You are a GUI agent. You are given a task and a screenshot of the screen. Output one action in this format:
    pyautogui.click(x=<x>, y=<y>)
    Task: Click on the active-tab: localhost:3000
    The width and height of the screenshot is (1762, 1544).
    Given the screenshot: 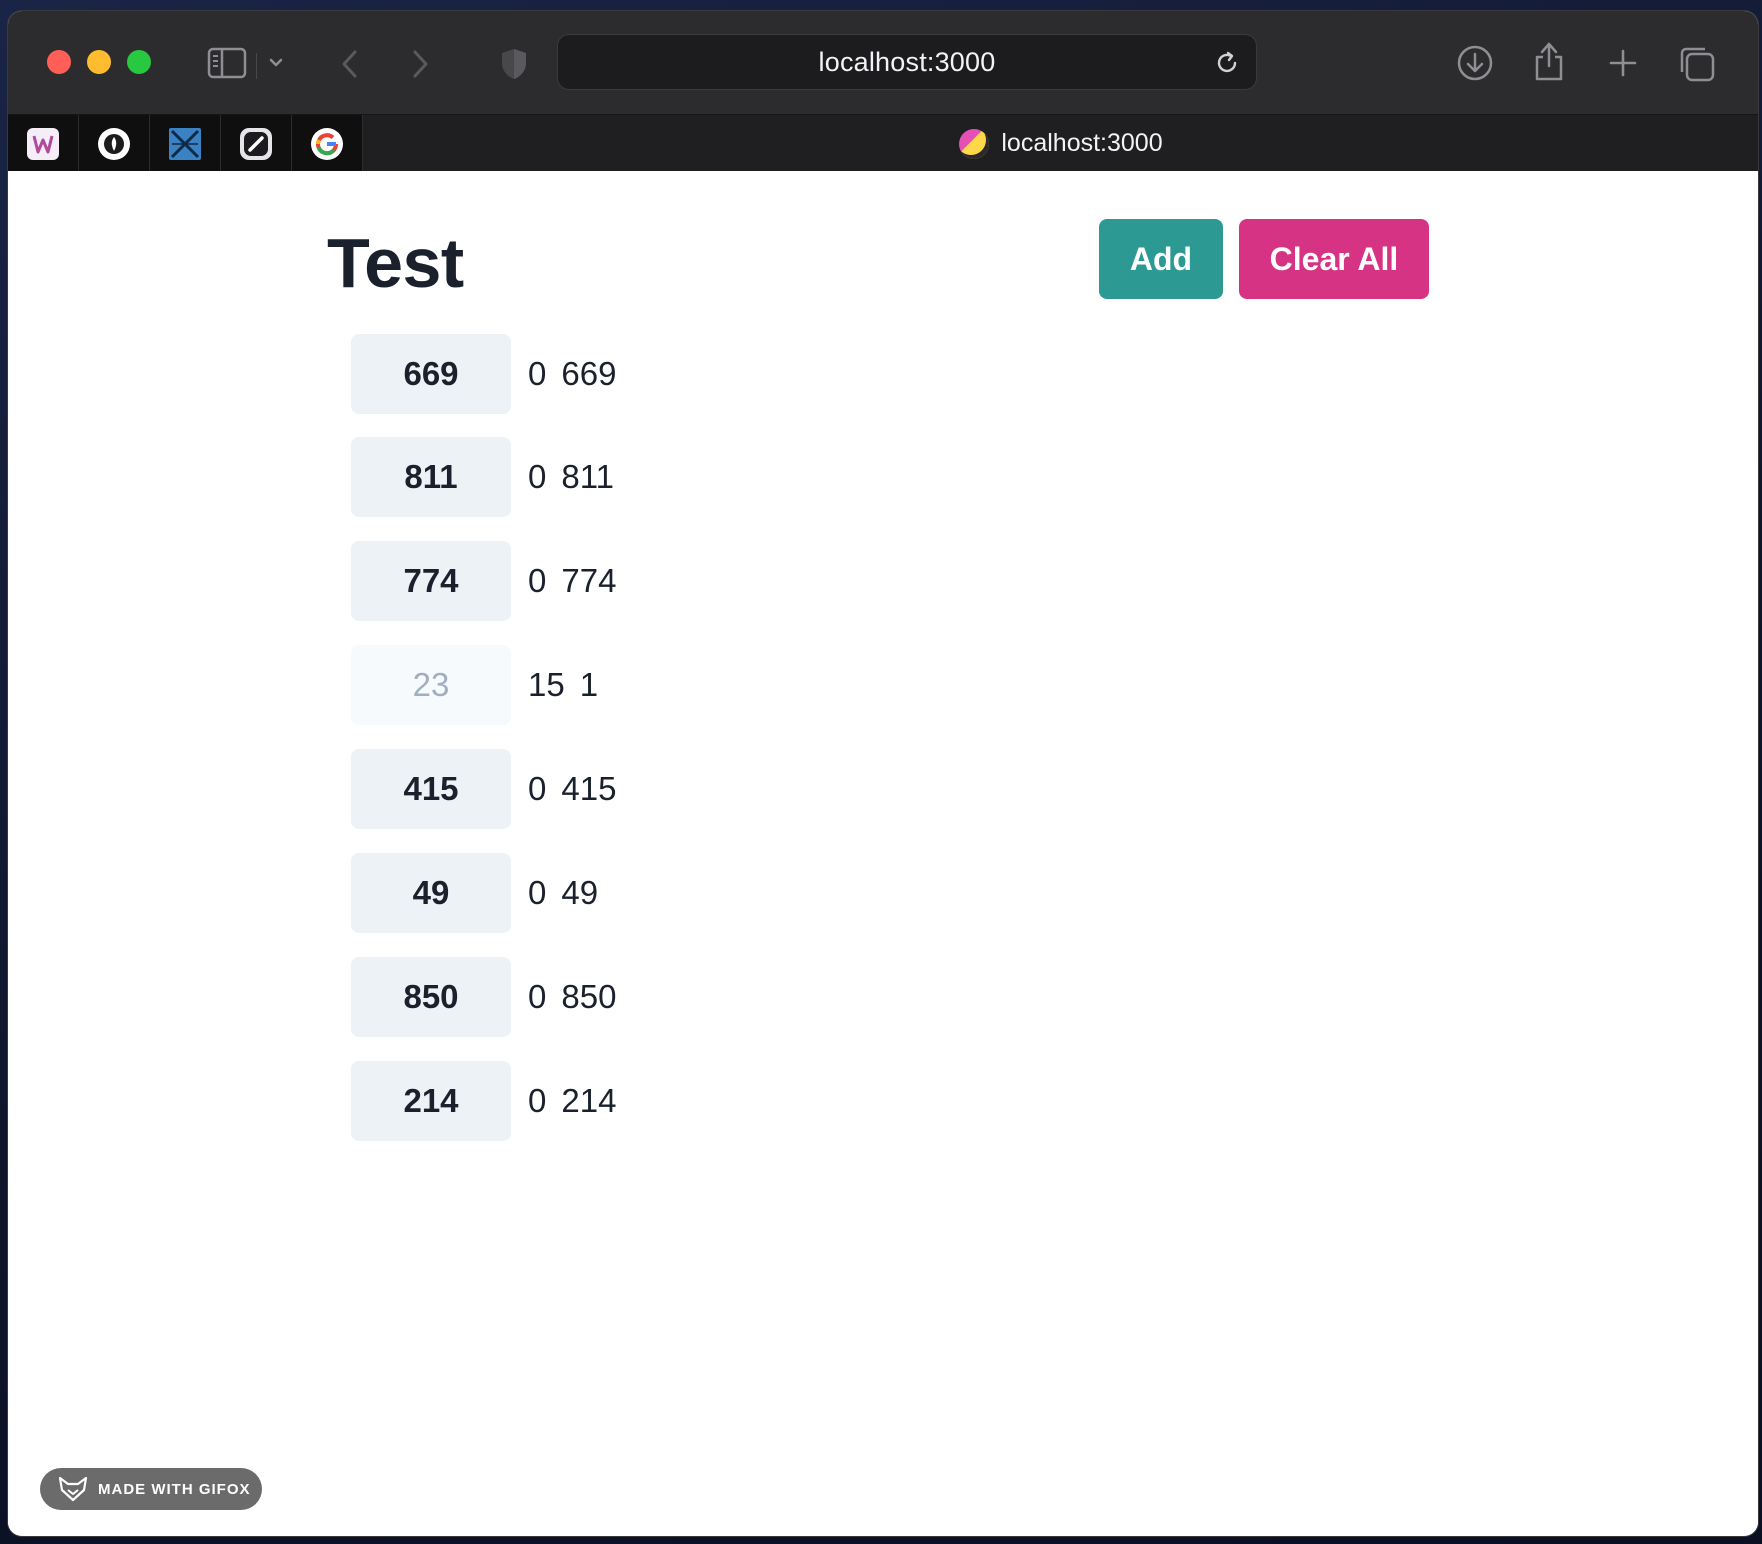 What is the action you would take?
    pyautogui.click(x=1061, y=143)
    